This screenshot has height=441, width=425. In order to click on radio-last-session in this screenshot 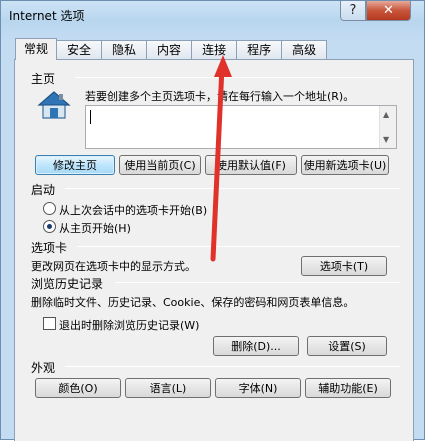, I will do `click(49, 208)`.